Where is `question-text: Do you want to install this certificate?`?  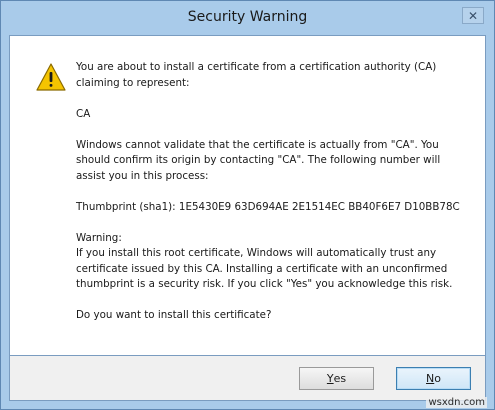 question-text: Do you want to install this certificate? is located at coordinates (174, 315).